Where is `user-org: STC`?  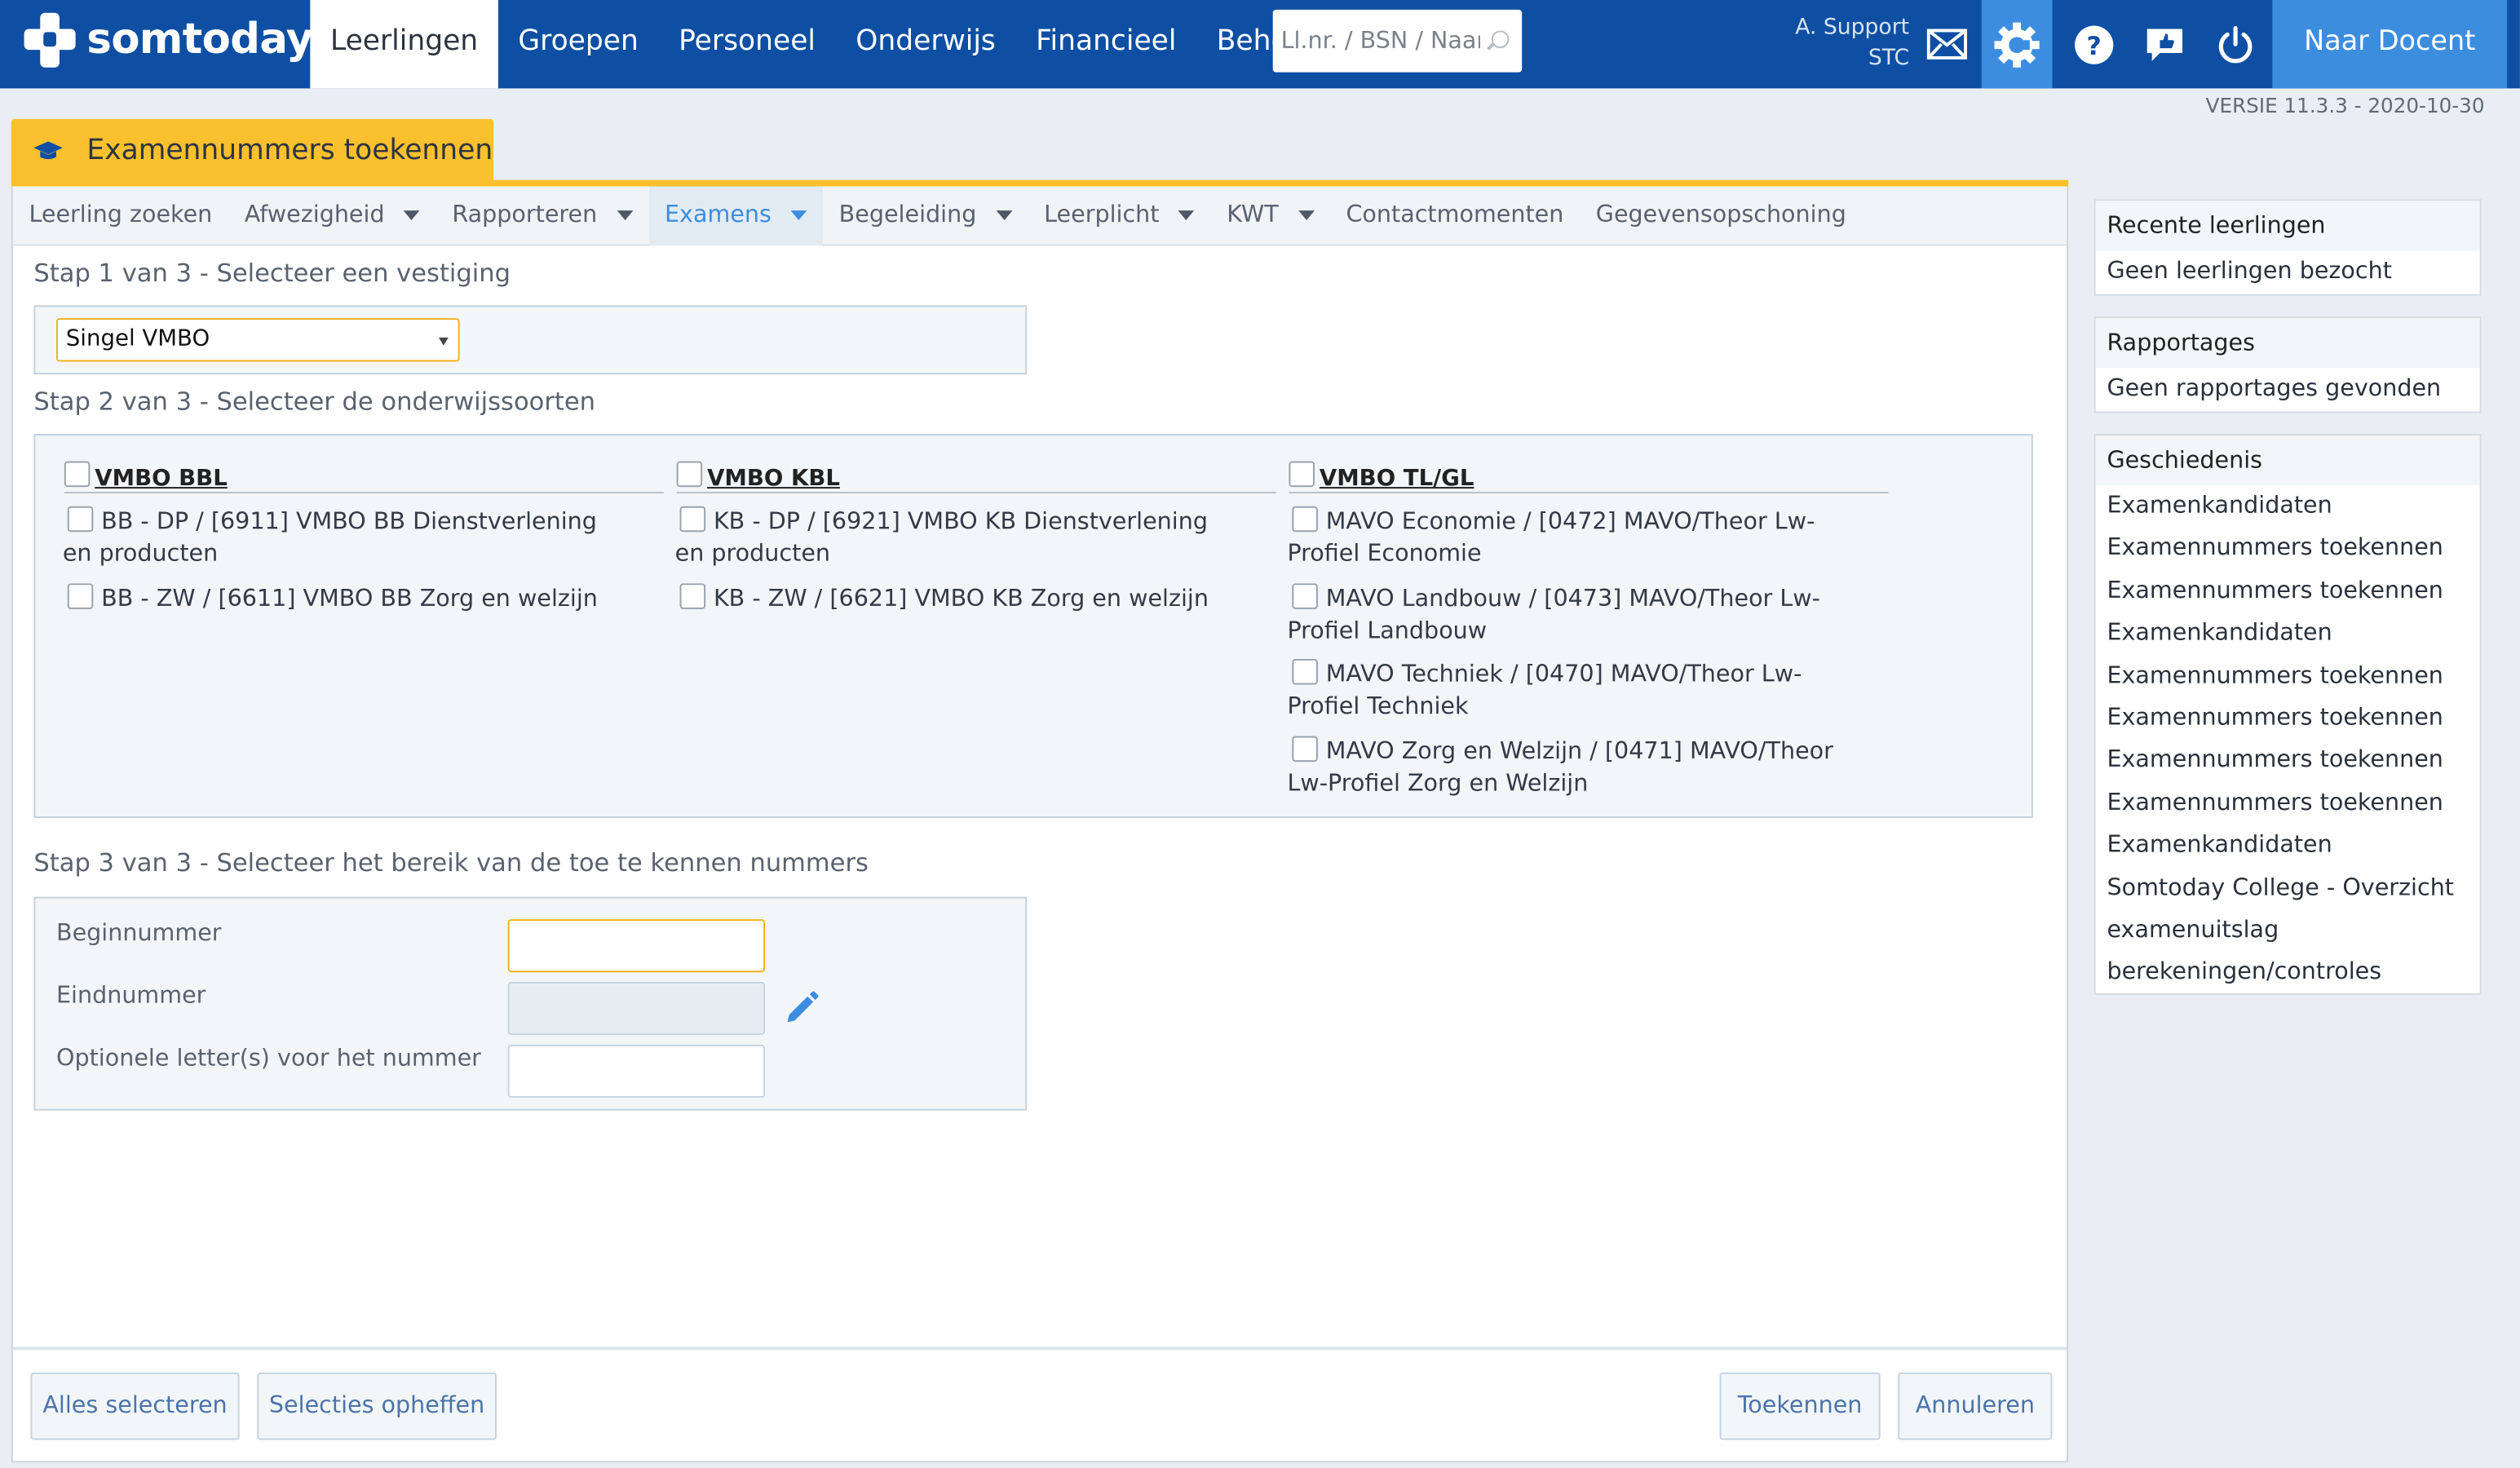 user-org: STC is located at coordinates (1889, 58).